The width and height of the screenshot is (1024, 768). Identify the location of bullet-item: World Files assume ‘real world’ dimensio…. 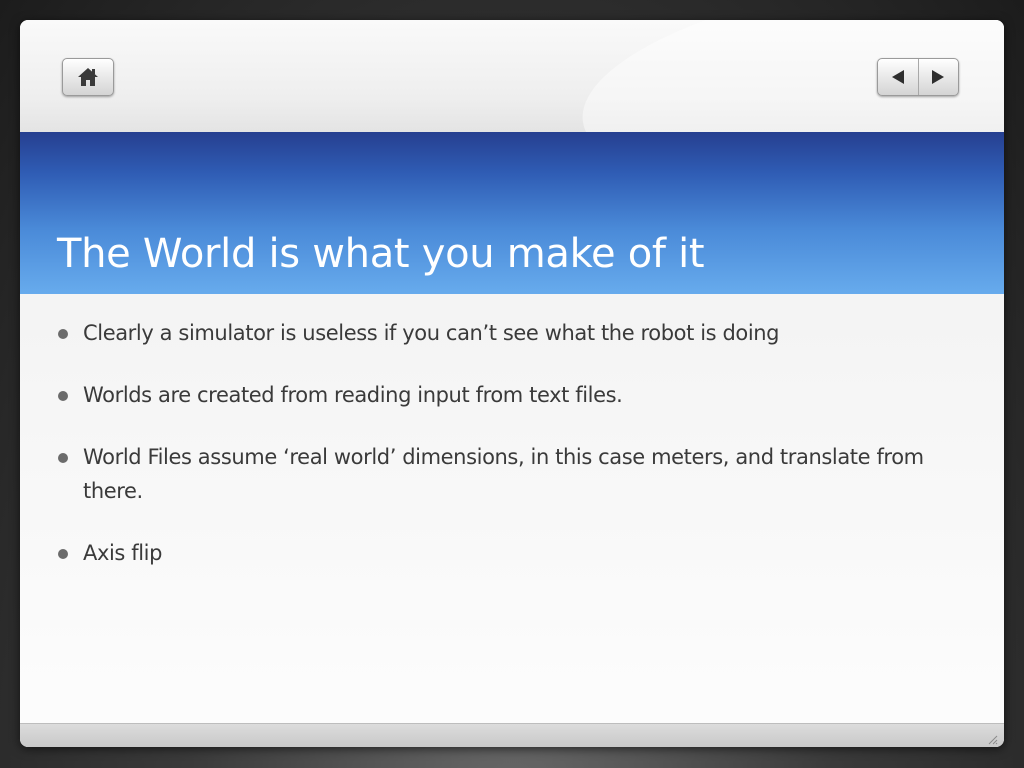
(503, 474).